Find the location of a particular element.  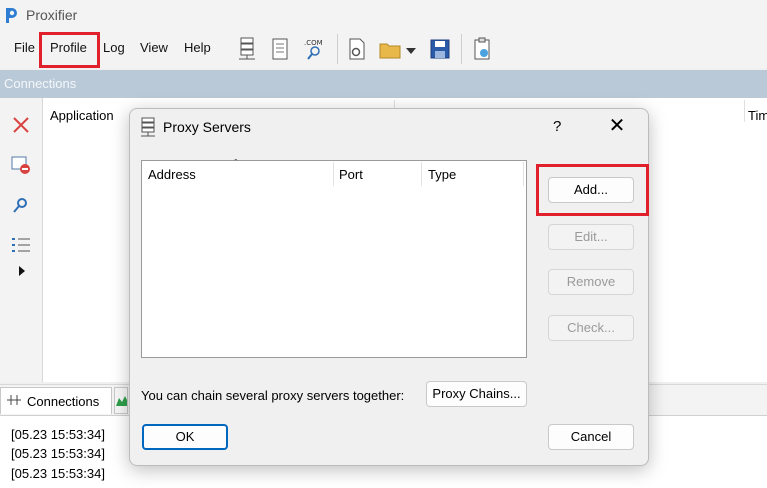

open-profile-icon is located at coordinates (398, 49).